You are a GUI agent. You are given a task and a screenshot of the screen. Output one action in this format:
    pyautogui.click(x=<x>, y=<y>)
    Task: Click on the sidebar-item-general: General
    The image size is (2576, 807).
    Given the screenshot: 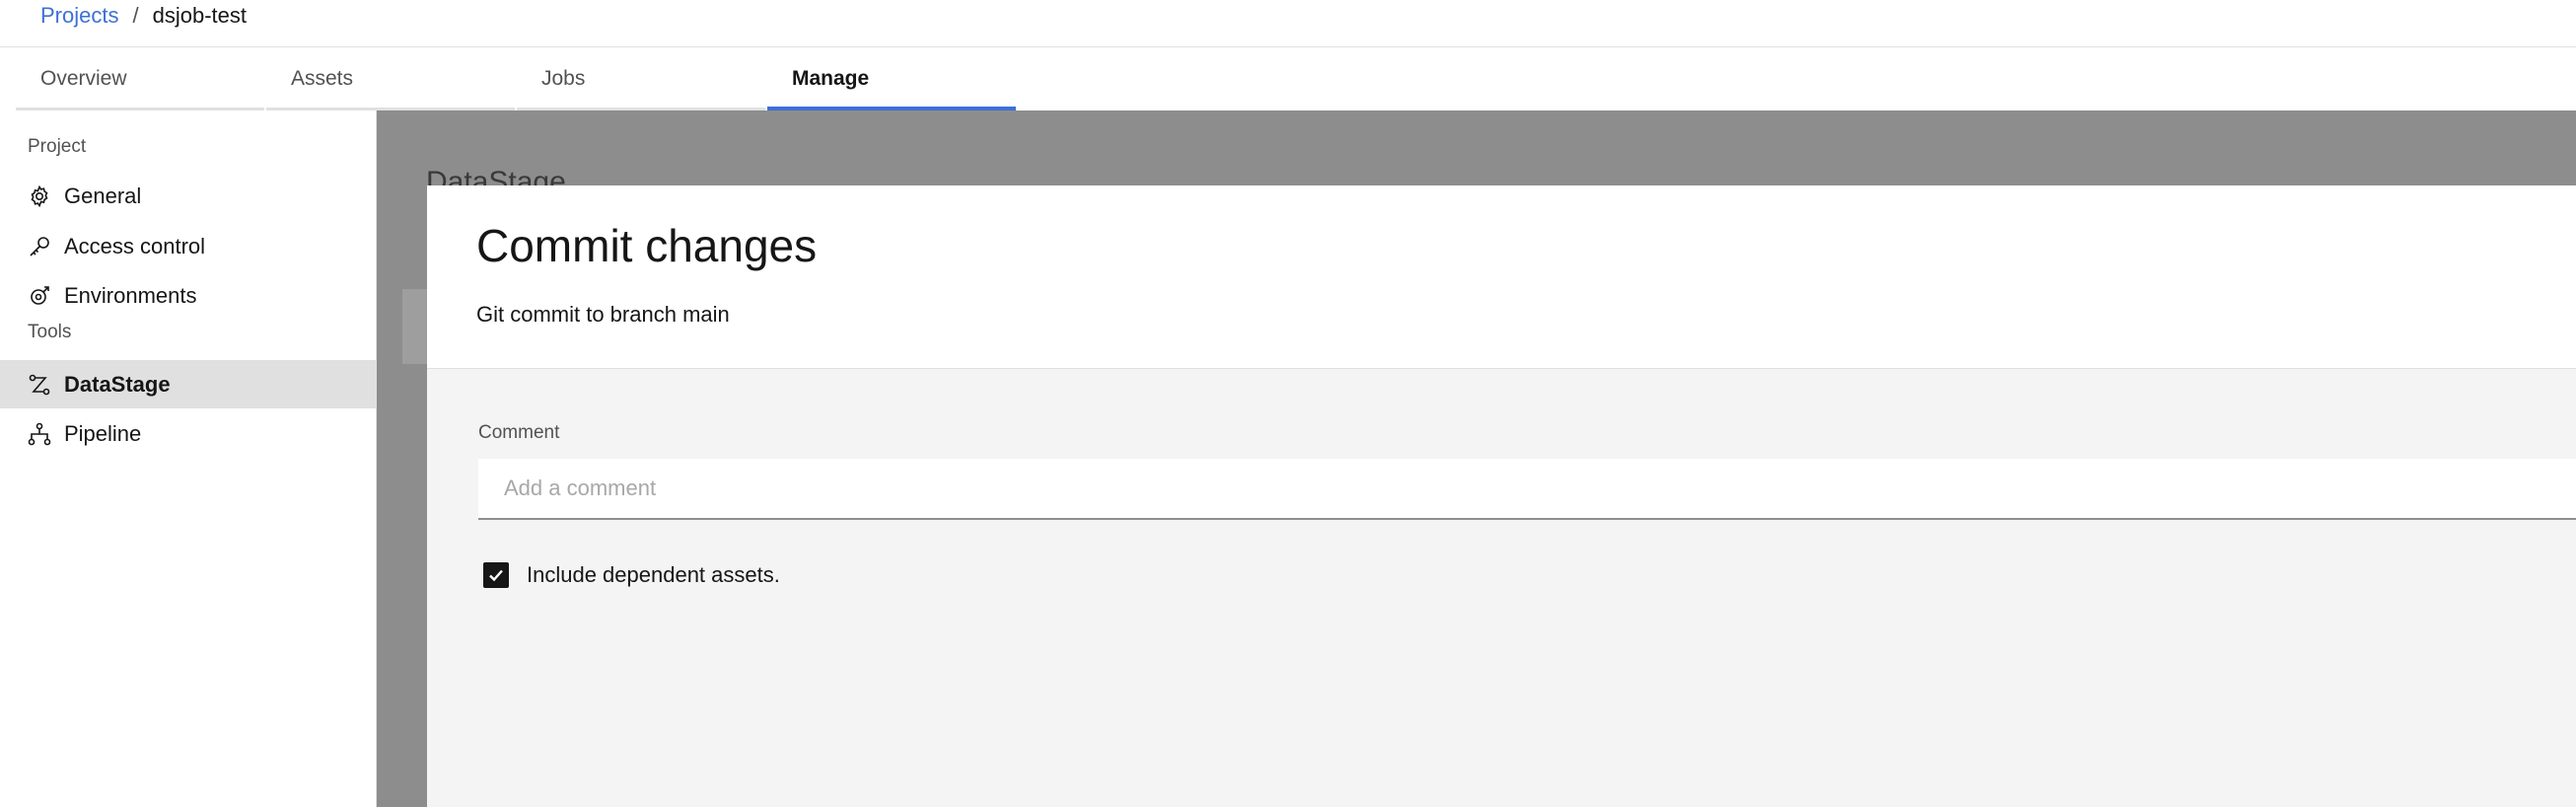 What is the action you would take?
    pyautogui.click(x=188, y=196)
    